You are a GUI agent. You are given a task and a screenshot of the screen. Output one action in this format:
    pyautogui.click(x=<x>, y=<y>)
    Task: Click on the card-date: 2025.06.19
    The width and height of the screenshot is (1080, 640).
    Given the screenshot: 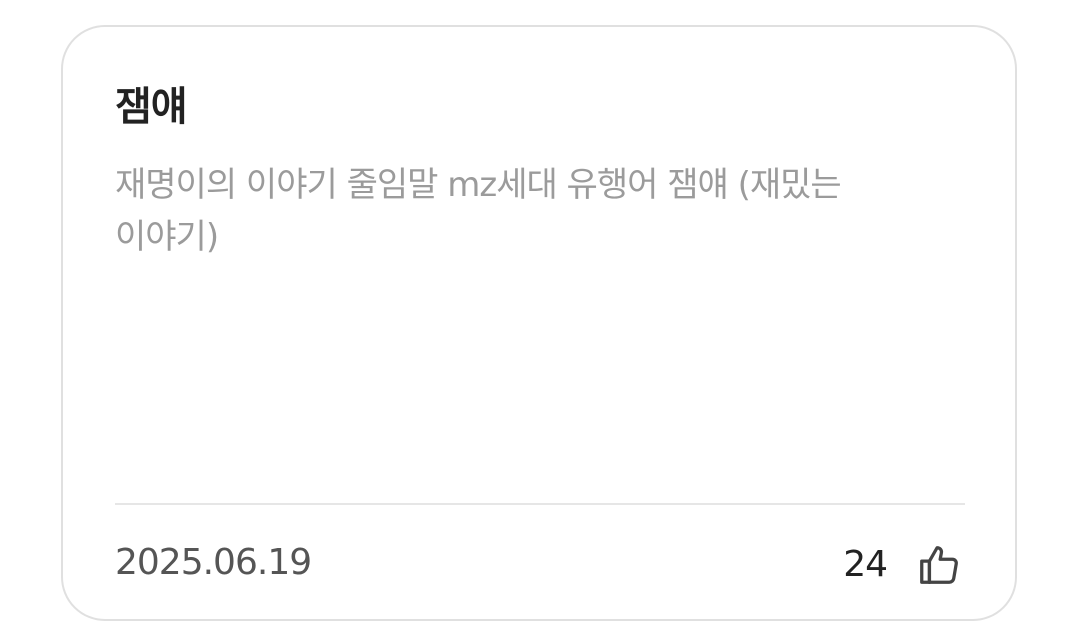 What is the action you would take?
    pyautogui.click(x=213, y=562)
    